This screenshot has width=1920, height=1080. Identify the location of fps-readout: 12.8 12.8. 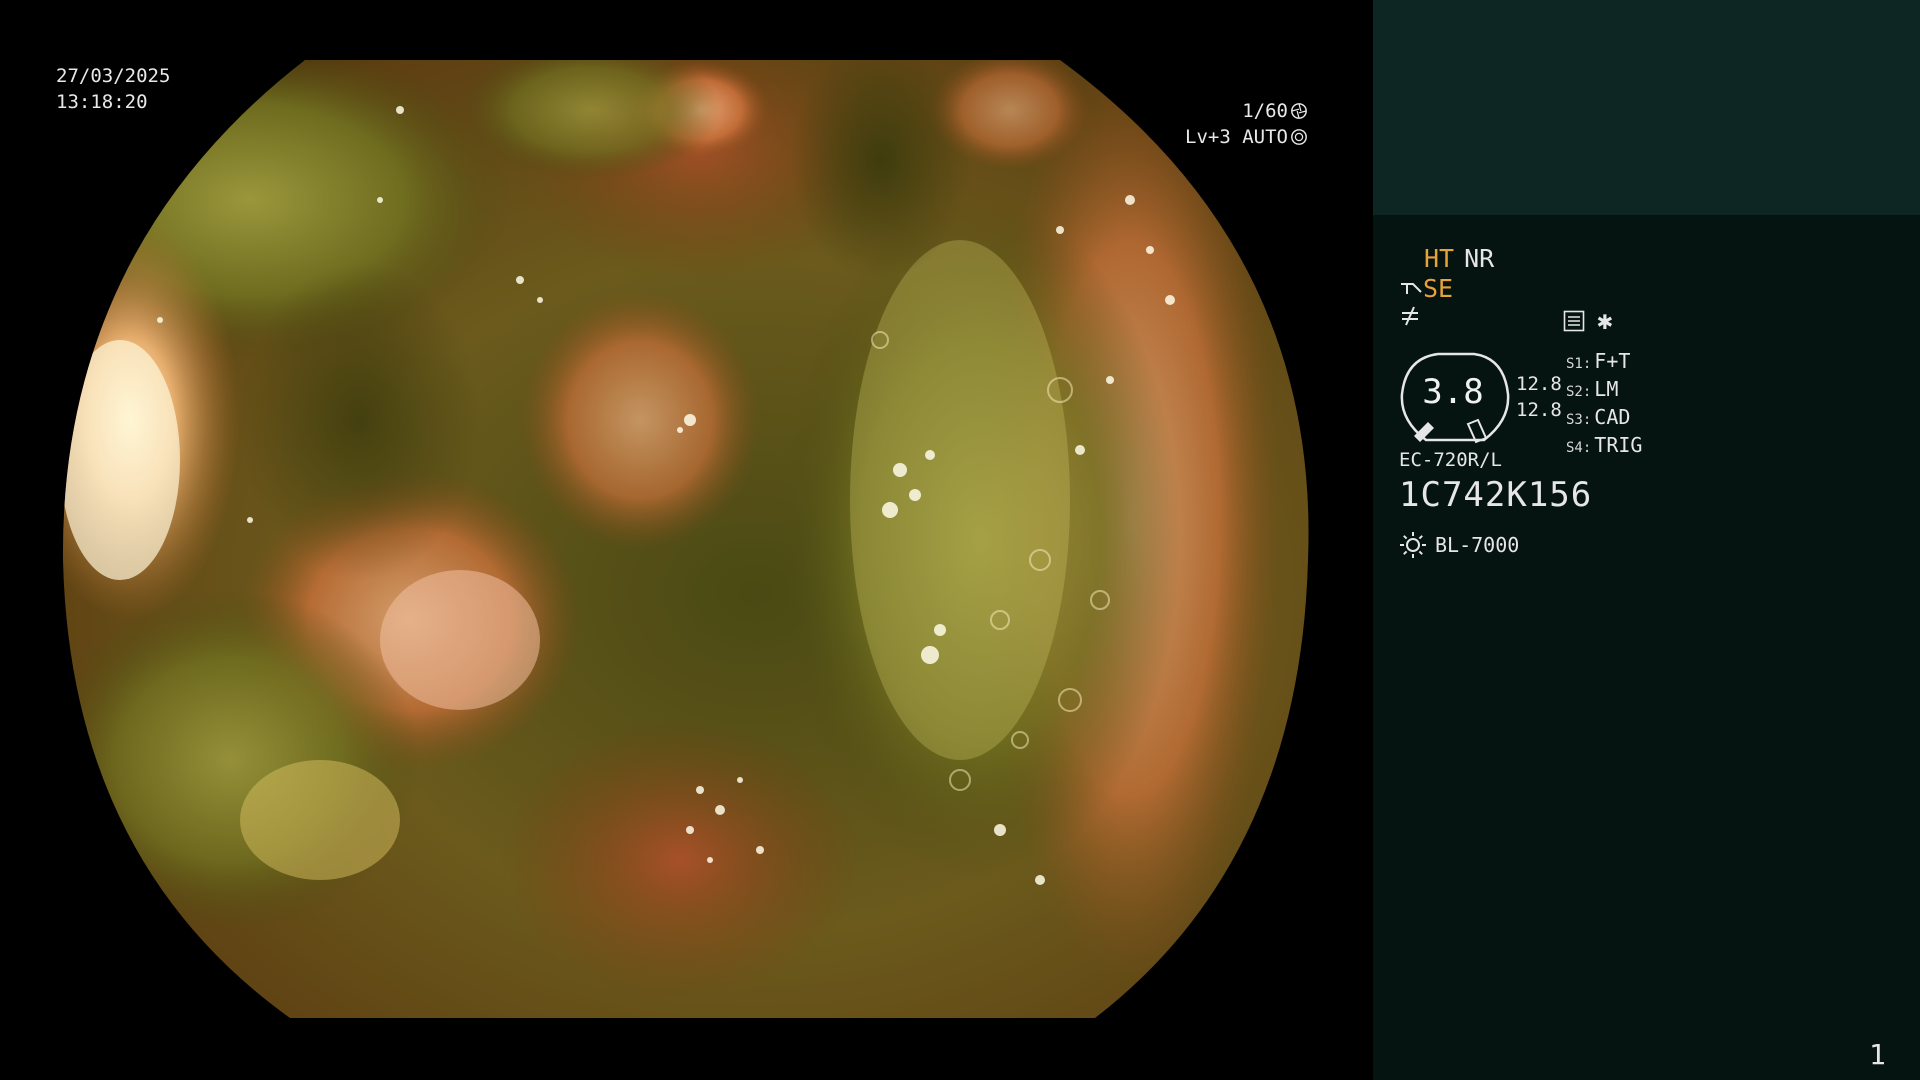
(1539, 397).